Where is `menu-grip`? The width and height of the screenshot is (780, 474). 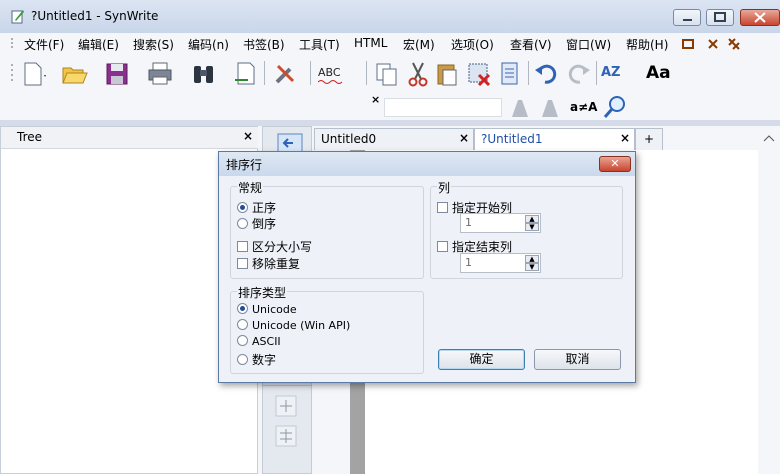
menu-grip is located at coordinates (12, 43).